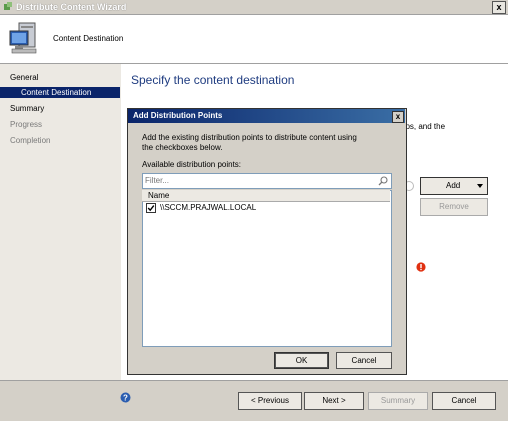 The image size is (508, 421). What do you see at coordinates (270, 401) in the screenshot?
I see `previous-button: < Previous` at bounding box center [270, 401].